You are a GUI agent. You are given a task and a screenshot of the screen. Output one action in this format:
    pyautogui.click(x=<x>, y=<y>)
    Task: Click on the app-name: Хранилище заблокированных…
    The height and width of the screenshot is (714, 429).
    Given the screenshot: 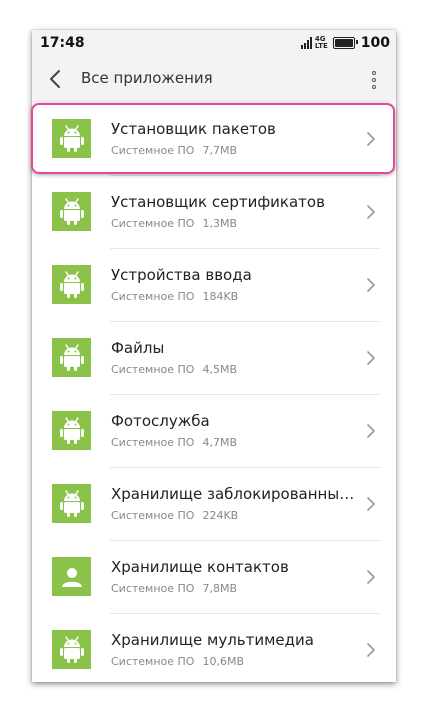 What is the action you would take?
    pyautogui.click(x=237, y=494)
    